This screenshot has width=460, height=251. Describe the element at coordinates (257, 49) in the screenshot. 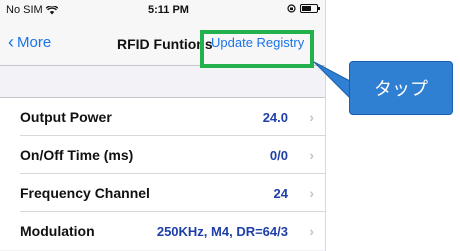

I see `highlight-box` at that location.